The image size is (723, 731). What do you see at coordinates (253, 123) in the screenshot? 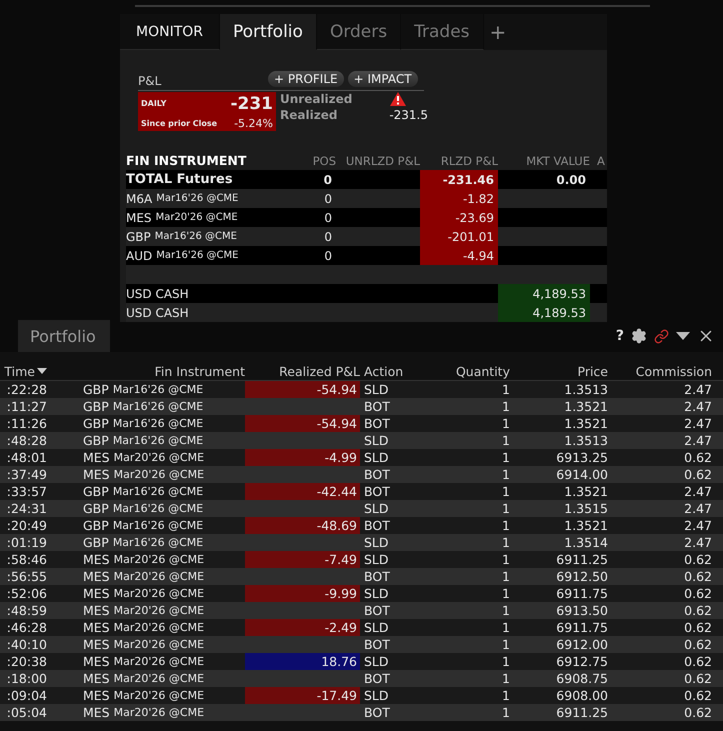
I see `since-value: -5.24%` at bounding box center [253, 123].